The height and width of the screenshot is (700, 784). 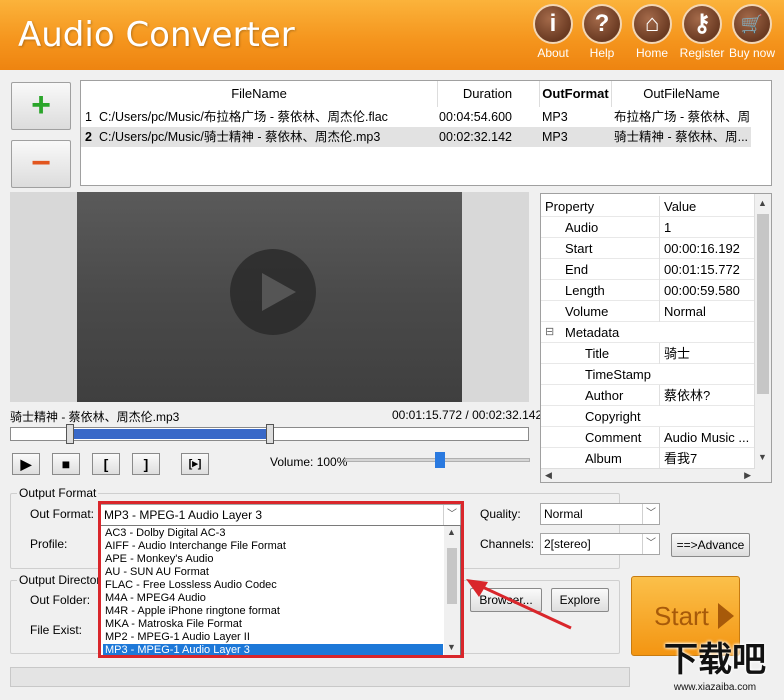 I want to click on help-icon: ?, so click(x=602, y=24).